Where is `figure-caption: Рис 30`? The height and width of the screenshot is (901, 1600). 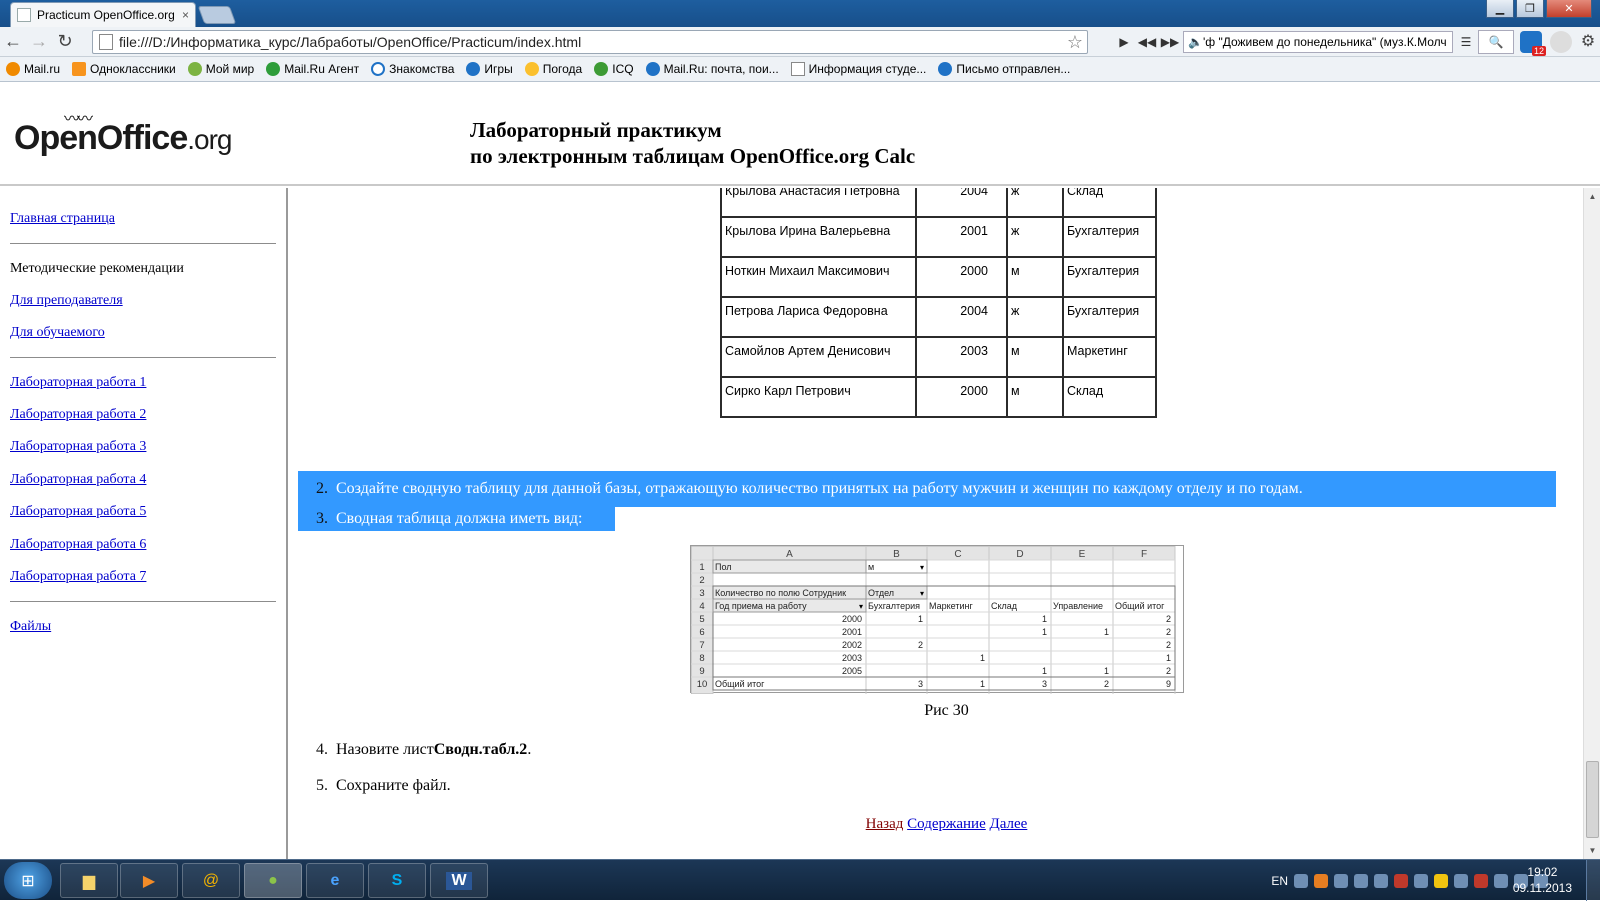
figure-caption: Рис 30 is located at coordinates (946, 710).